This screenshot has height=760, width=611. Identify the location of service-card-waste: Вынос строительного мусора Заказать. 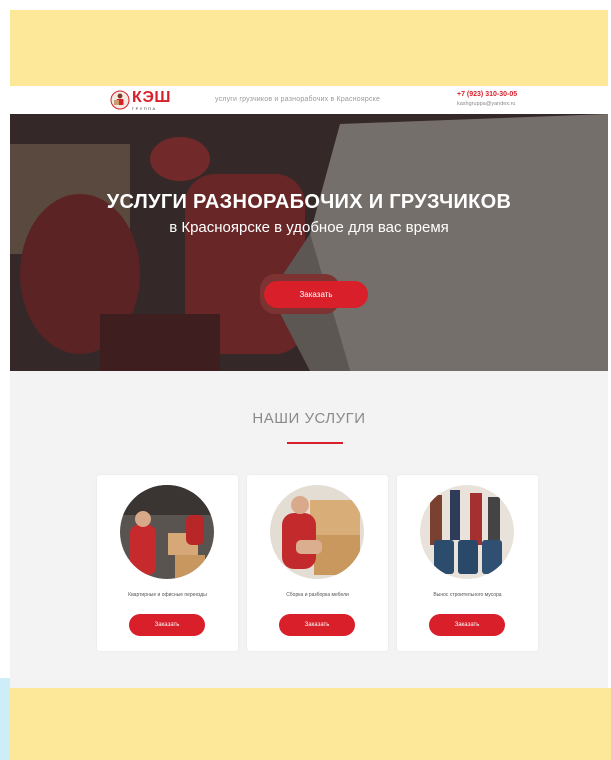
(467, 563).